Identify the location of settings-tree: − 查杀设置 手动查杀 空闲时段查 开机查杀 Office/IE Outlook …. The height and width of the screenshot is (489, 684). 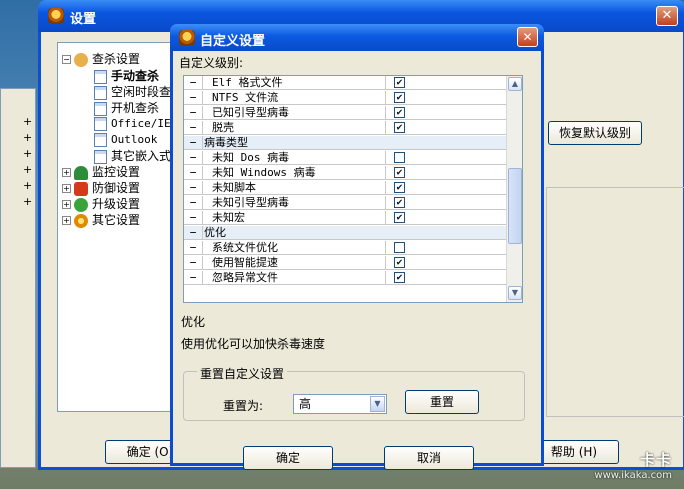
(117, 227).